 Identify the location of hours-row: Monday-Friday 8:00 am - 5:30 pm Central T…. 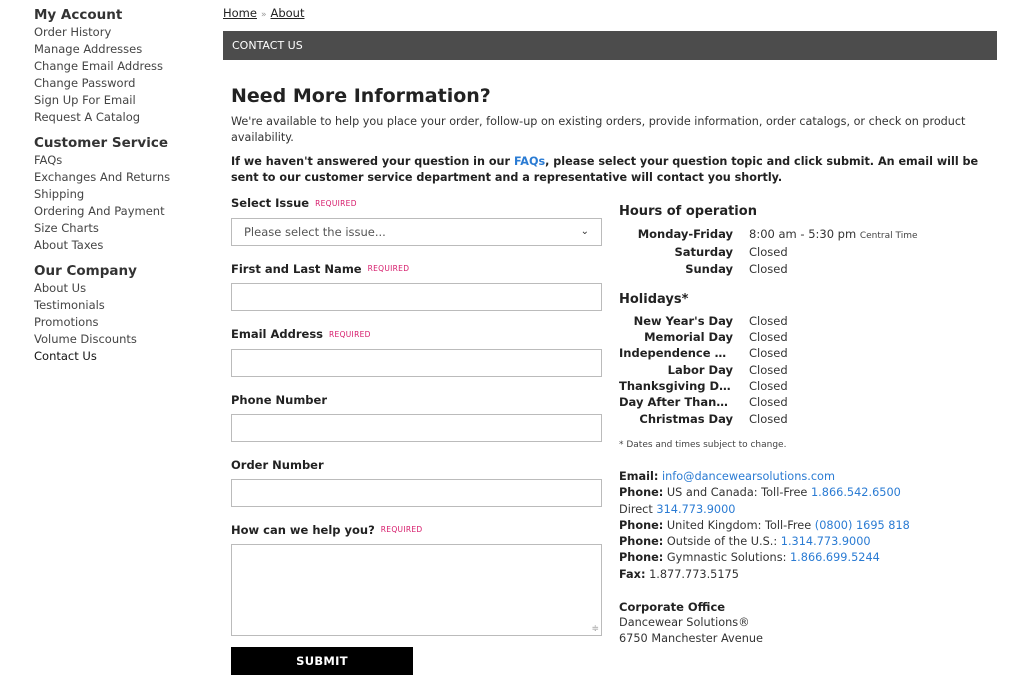
(809, 235).